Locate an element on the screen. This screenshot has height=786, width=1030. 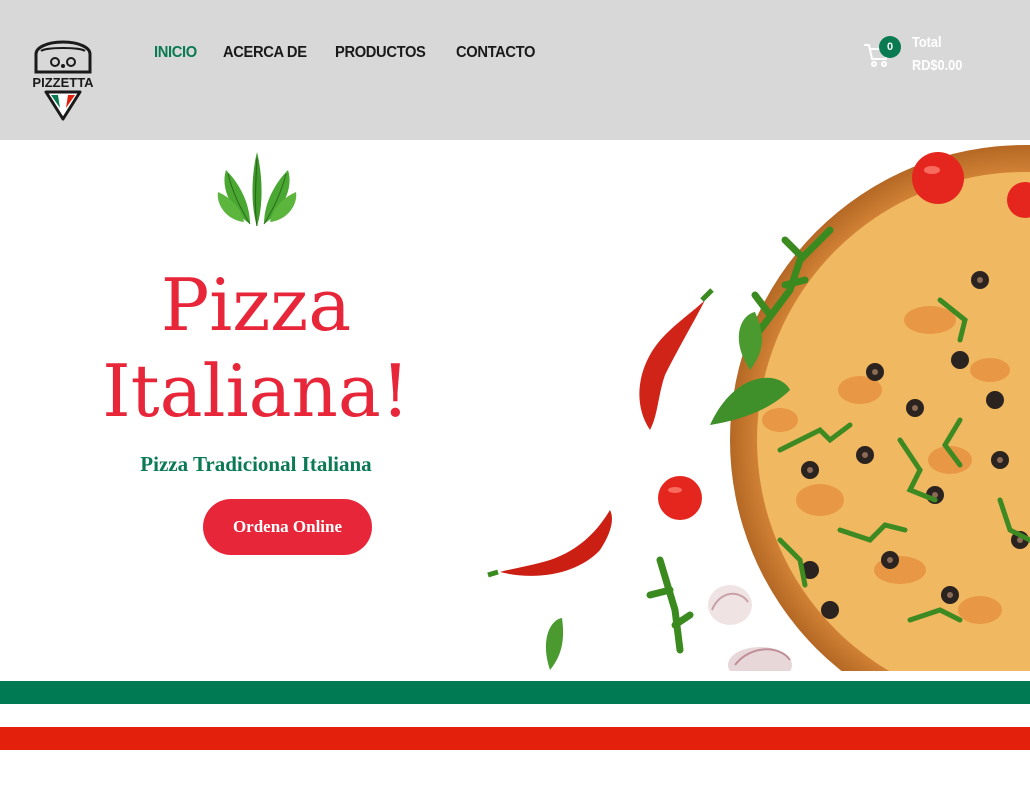
pizzetta-logo: PIZZETTA is located at coordinates (63, 81).